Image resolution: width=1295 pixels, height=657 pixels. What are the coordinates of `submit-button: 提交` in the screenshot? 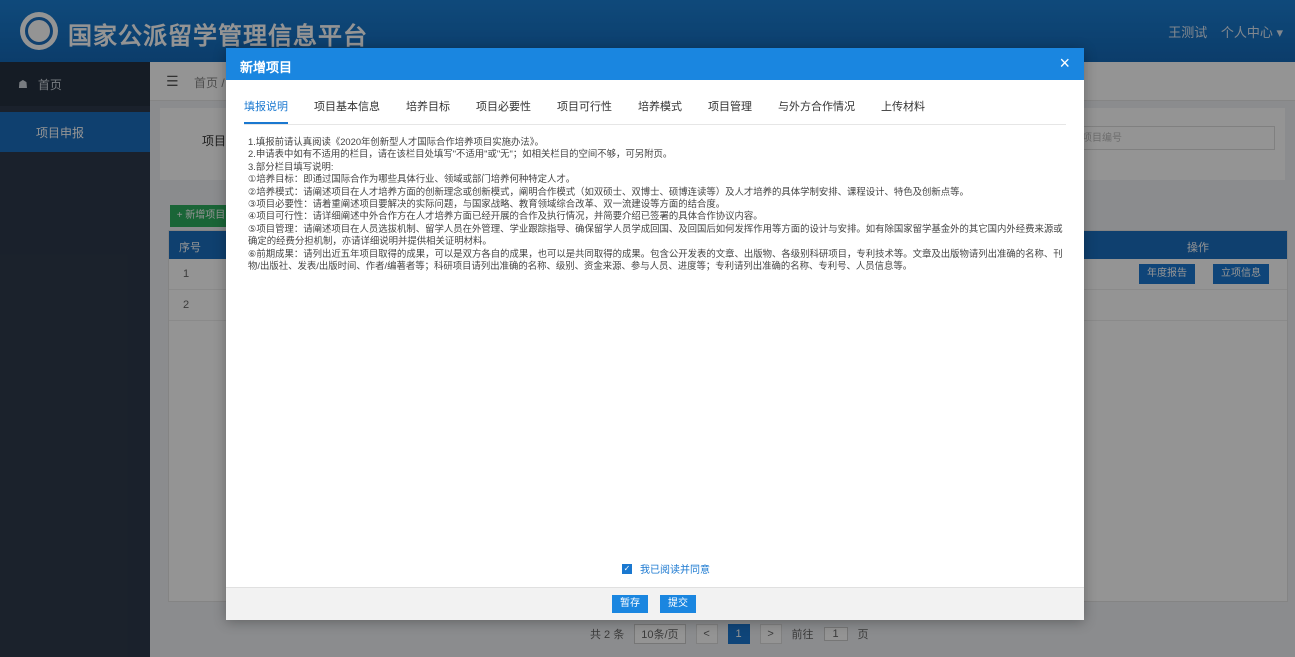 It's located at (678, 604).